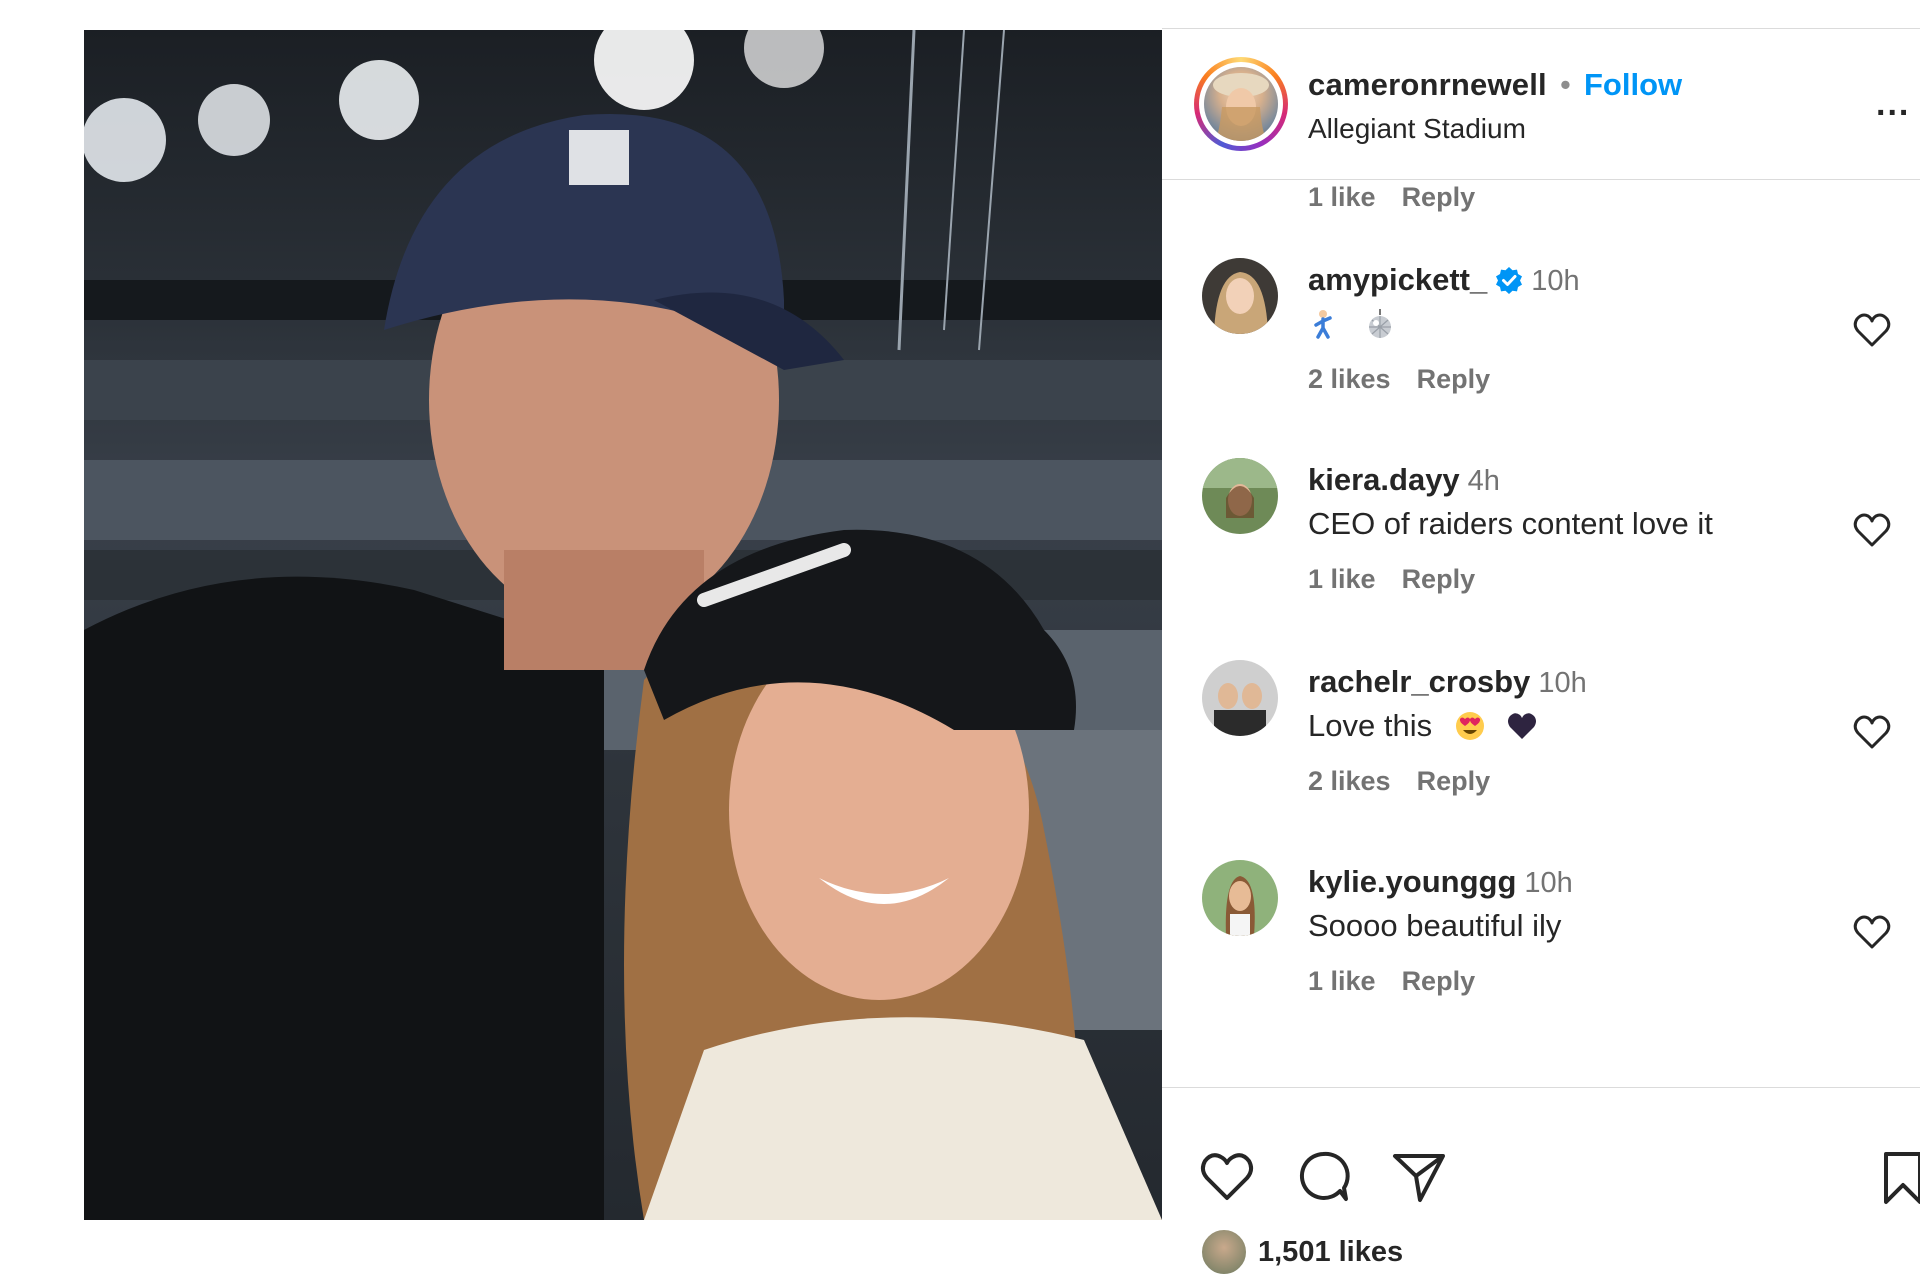 The height and width of the screenshot is (1276, 1920). I want to click on commenter-username: kiera.dayy 4h, so click(1404, 480).